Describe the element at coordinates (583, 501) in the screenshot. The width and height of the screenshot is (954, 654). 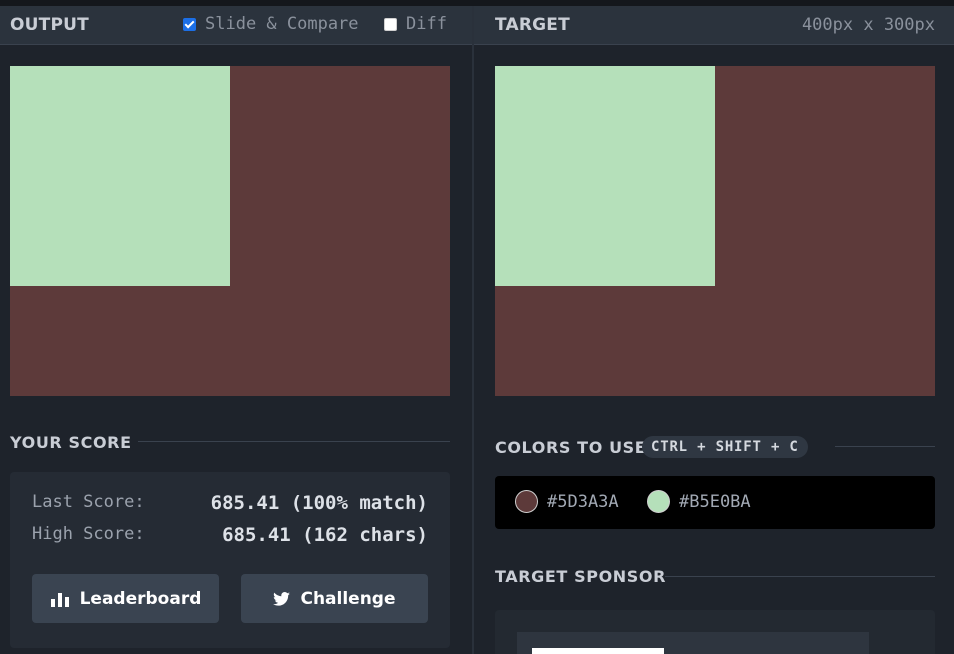
I see `color-hex: #5D3A3A` at that location.